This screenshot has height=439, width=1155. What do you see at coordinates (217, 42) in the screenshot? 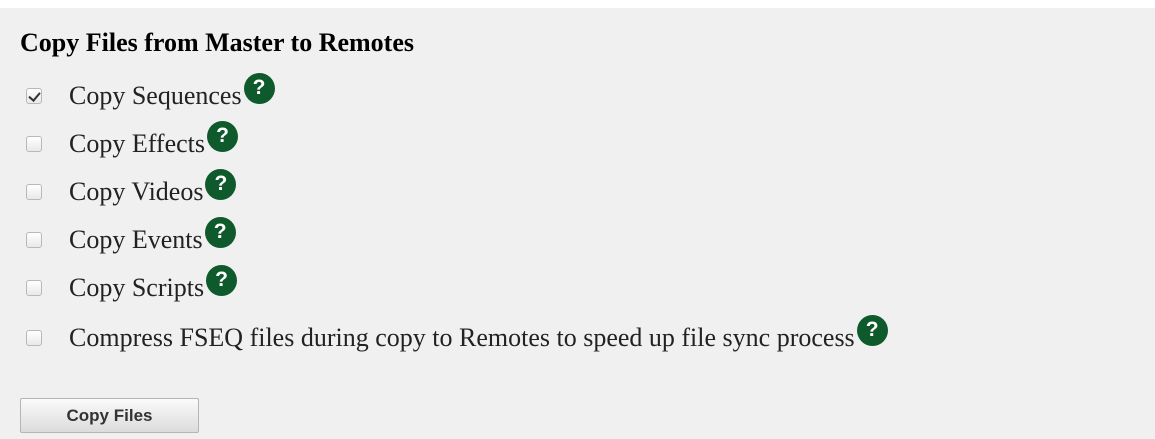
I see `section-title: Copy Files from Master to Remotes` at bounding box center [217, 42].